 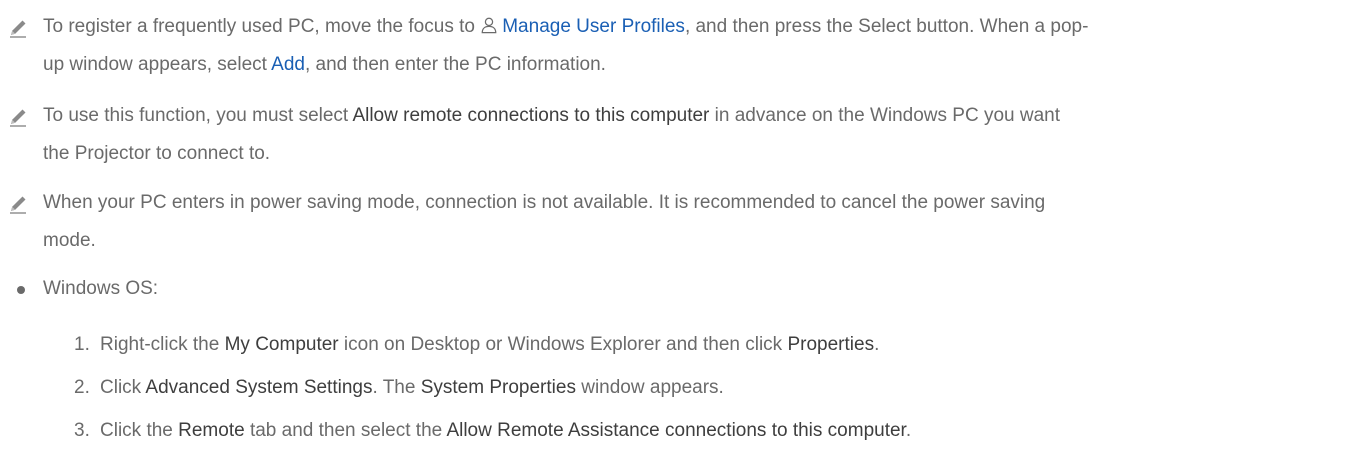 I want to click on step-number: 2., so click(x=82, y=387).